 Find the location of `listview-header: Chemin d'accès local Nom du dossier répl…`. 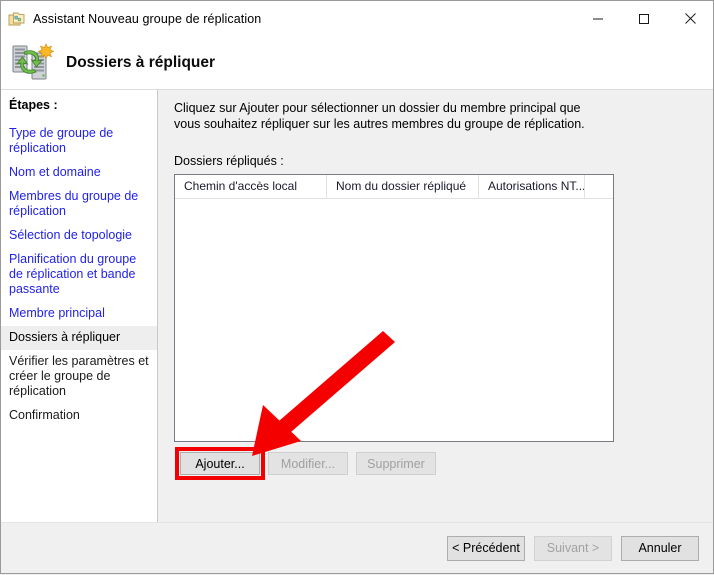

listview-header: Chemin d'accès local Nom du dossier répl… is located at coordinates (394, 187).